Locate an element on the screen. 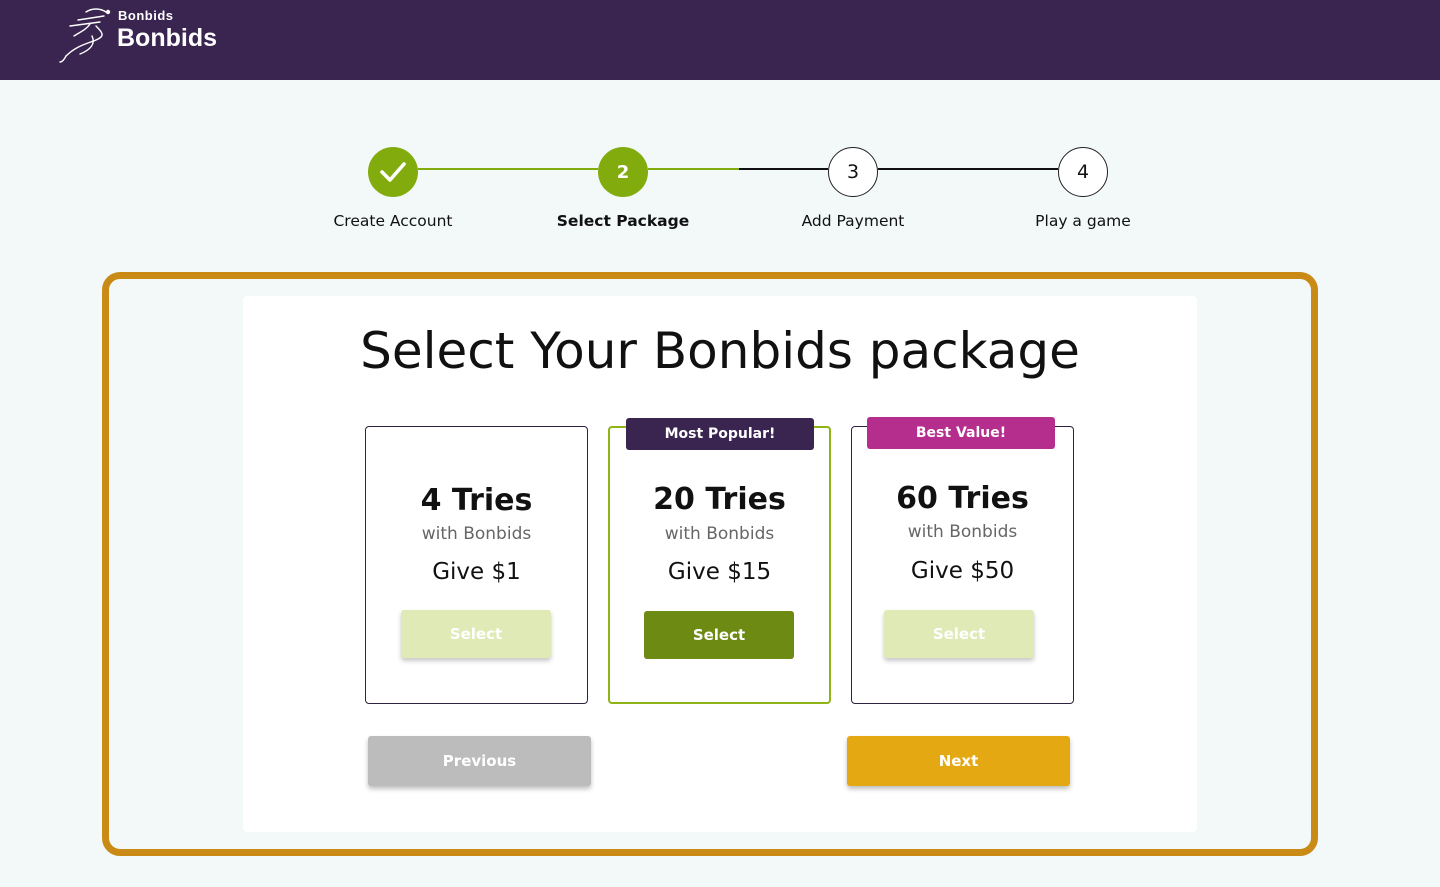  next-button: Next is located at coordinates (958, 761).